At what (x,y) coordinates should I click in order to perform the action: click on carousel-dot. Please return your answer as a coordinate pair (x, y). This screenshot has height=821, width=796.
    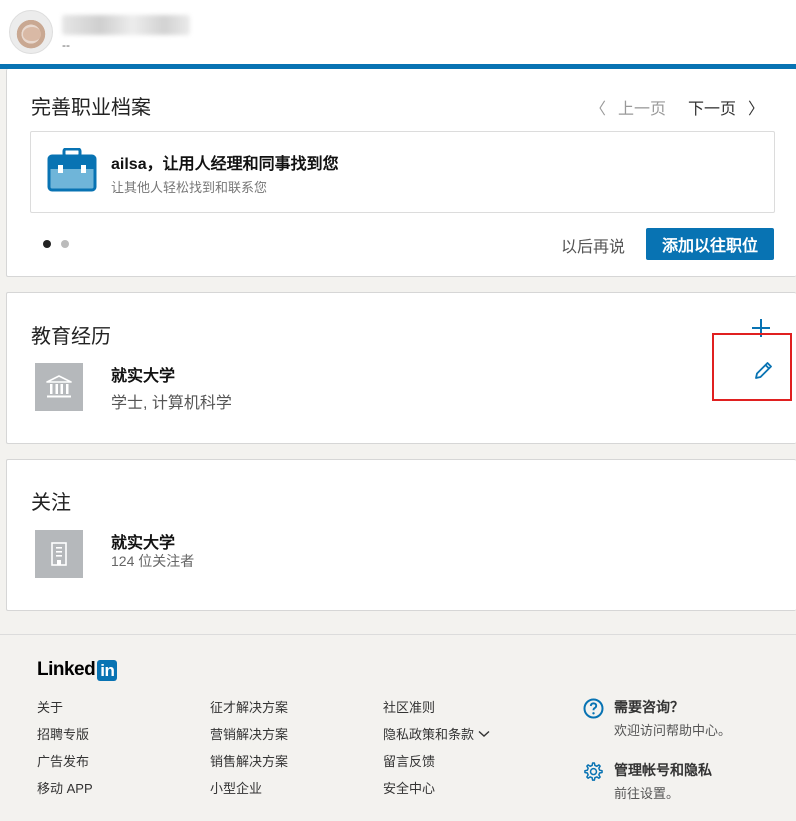
    Looking at the image, I should click on (65, 244).